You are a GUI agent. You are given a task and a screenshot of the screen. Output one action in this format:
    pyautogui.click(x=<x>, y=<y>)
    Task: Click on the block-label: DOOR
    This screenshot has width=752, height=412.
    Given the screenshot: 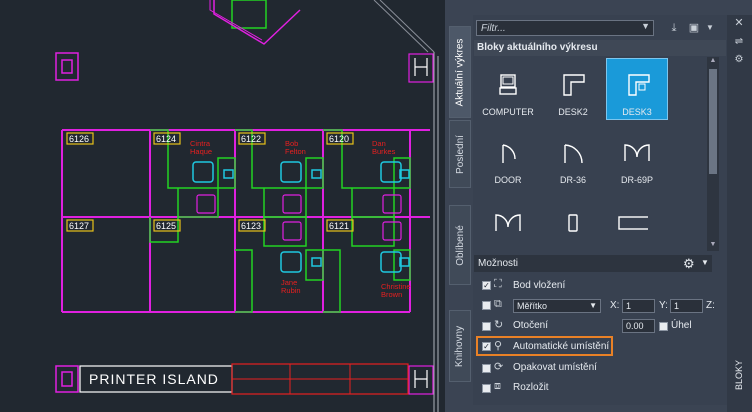 What is the action you would take?
    pyautogui.click(x=508, y=180)
    